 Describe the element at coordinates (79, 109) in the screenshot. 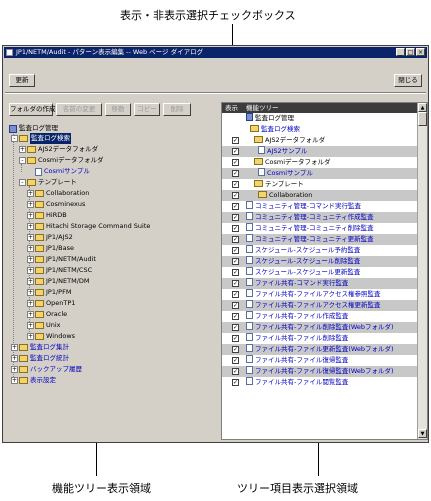

I see `rename-button: 名前の変更` at that location.